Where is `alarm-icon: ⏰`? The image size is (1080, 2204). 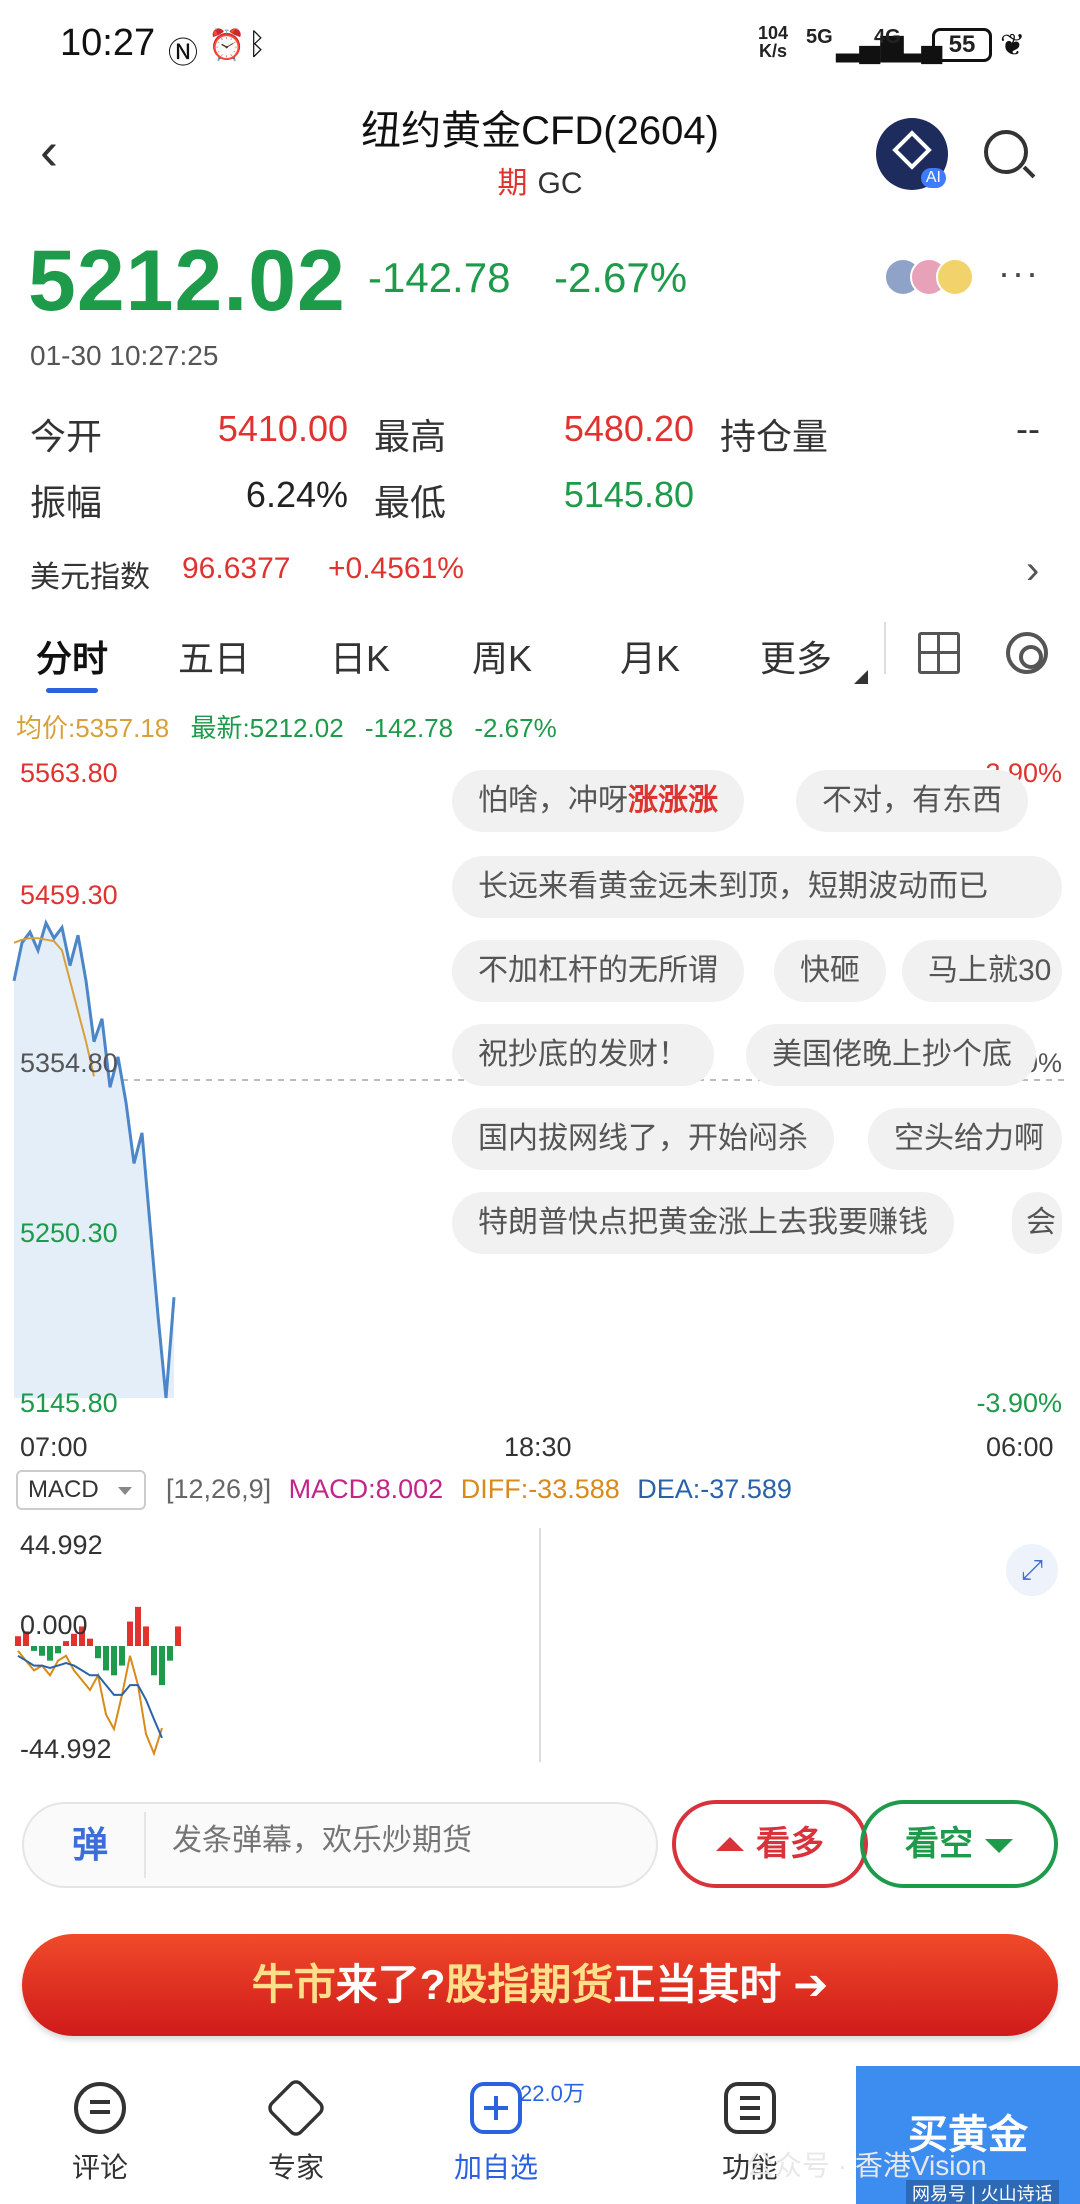 alarm-icon: ⏰ is located at coordinates (227, 45).